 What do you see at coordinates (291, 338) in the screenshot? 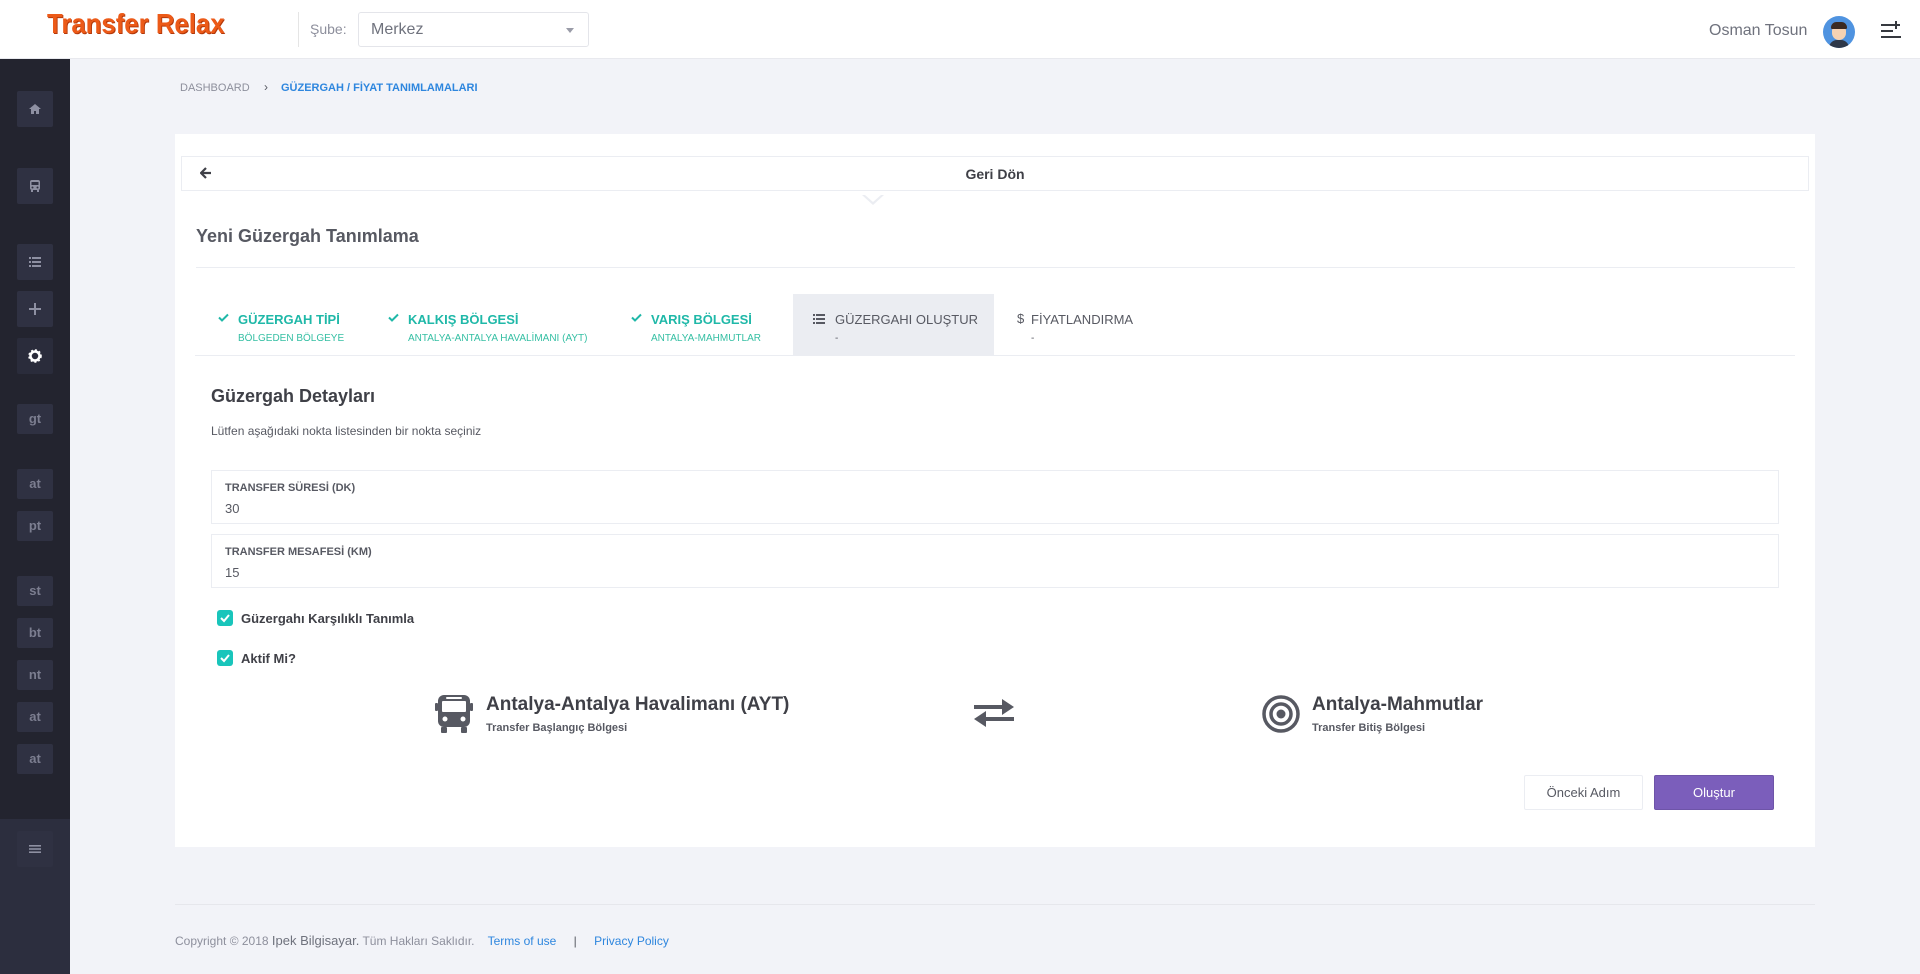
I see `wizard-step-subtitle: BÖLGEDEN BÖLGEYE` at bounding box center [291, 338].